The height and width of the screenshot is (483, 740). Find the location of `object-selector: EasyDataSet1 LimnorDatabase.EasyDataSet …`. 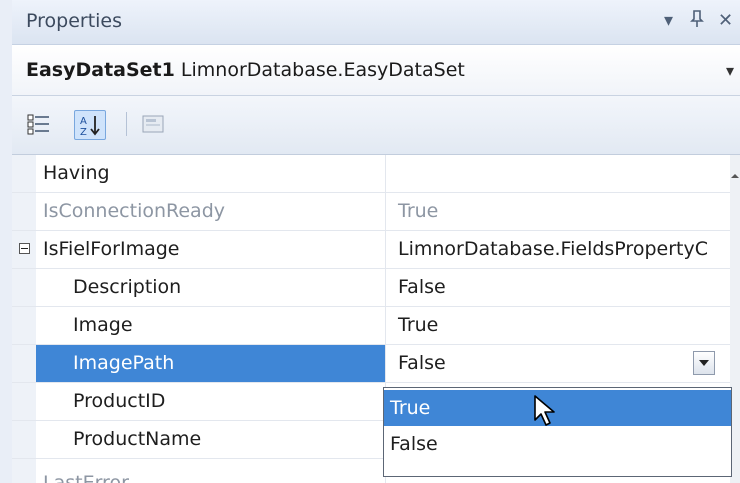

object-selector: EasyDataSet1 LimnorDatabase.EasyDataSet … is located at coordinates (376, 70).